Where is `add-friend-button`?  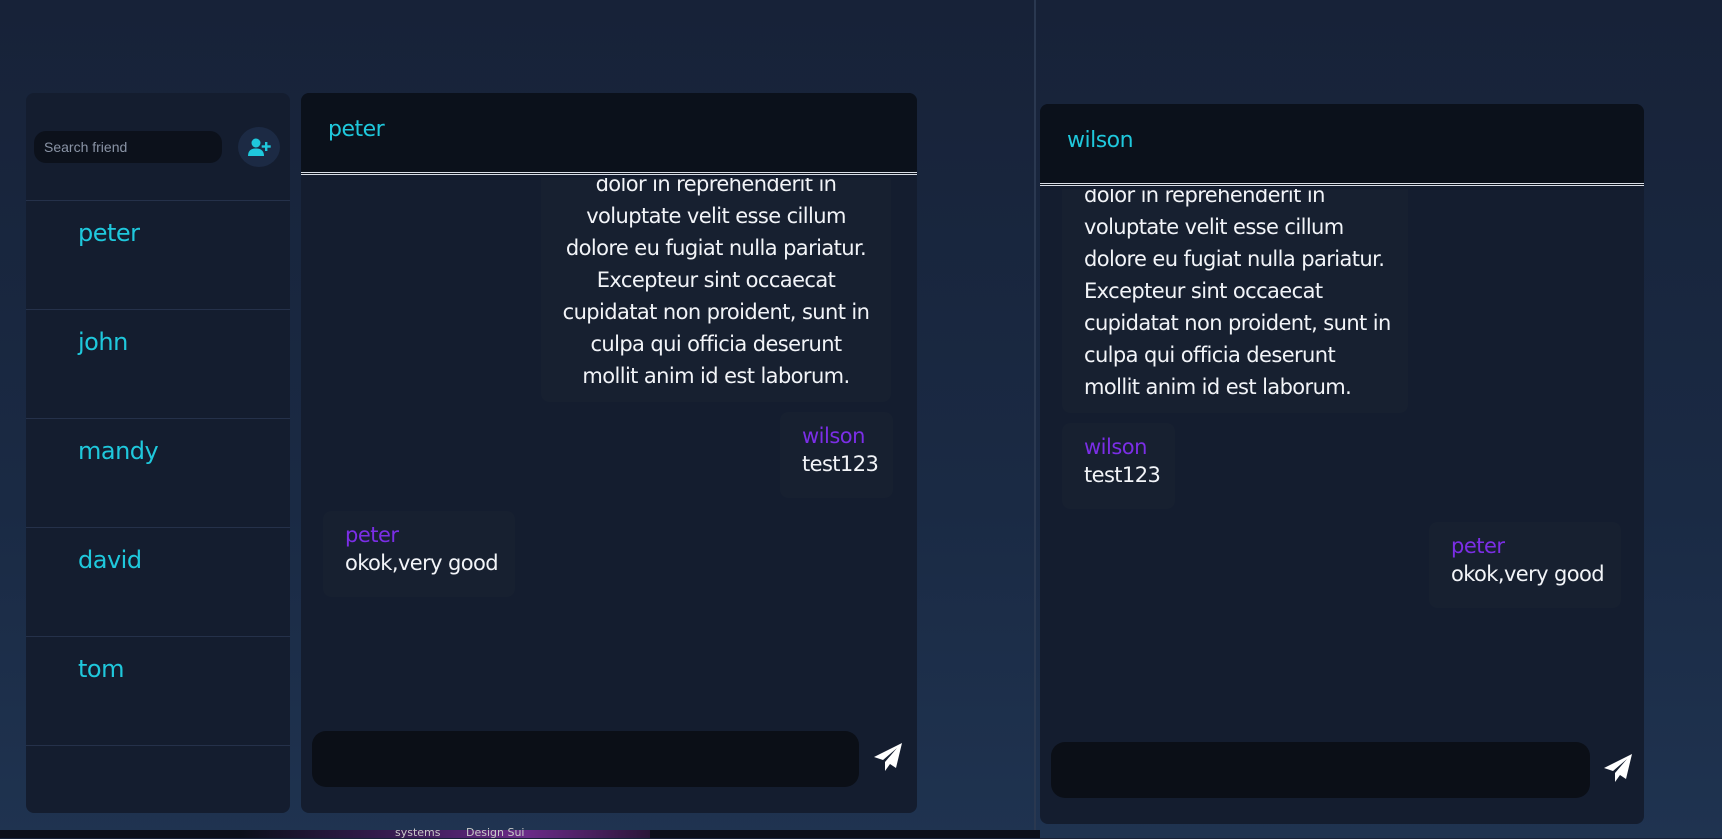 add-friend-button is located at coordinates (259, 147).